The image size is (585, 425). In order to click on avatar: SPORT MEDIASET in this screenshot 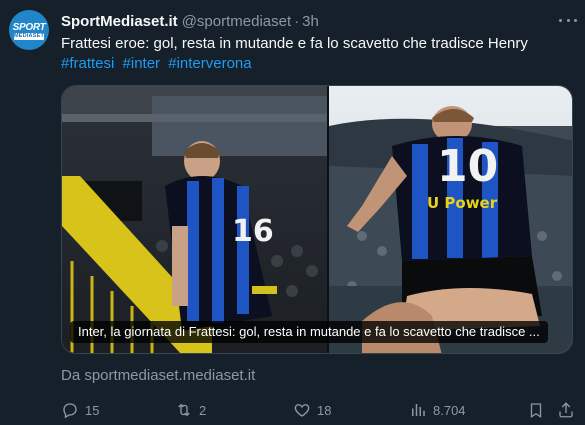, I will do `click(29, 30)`.